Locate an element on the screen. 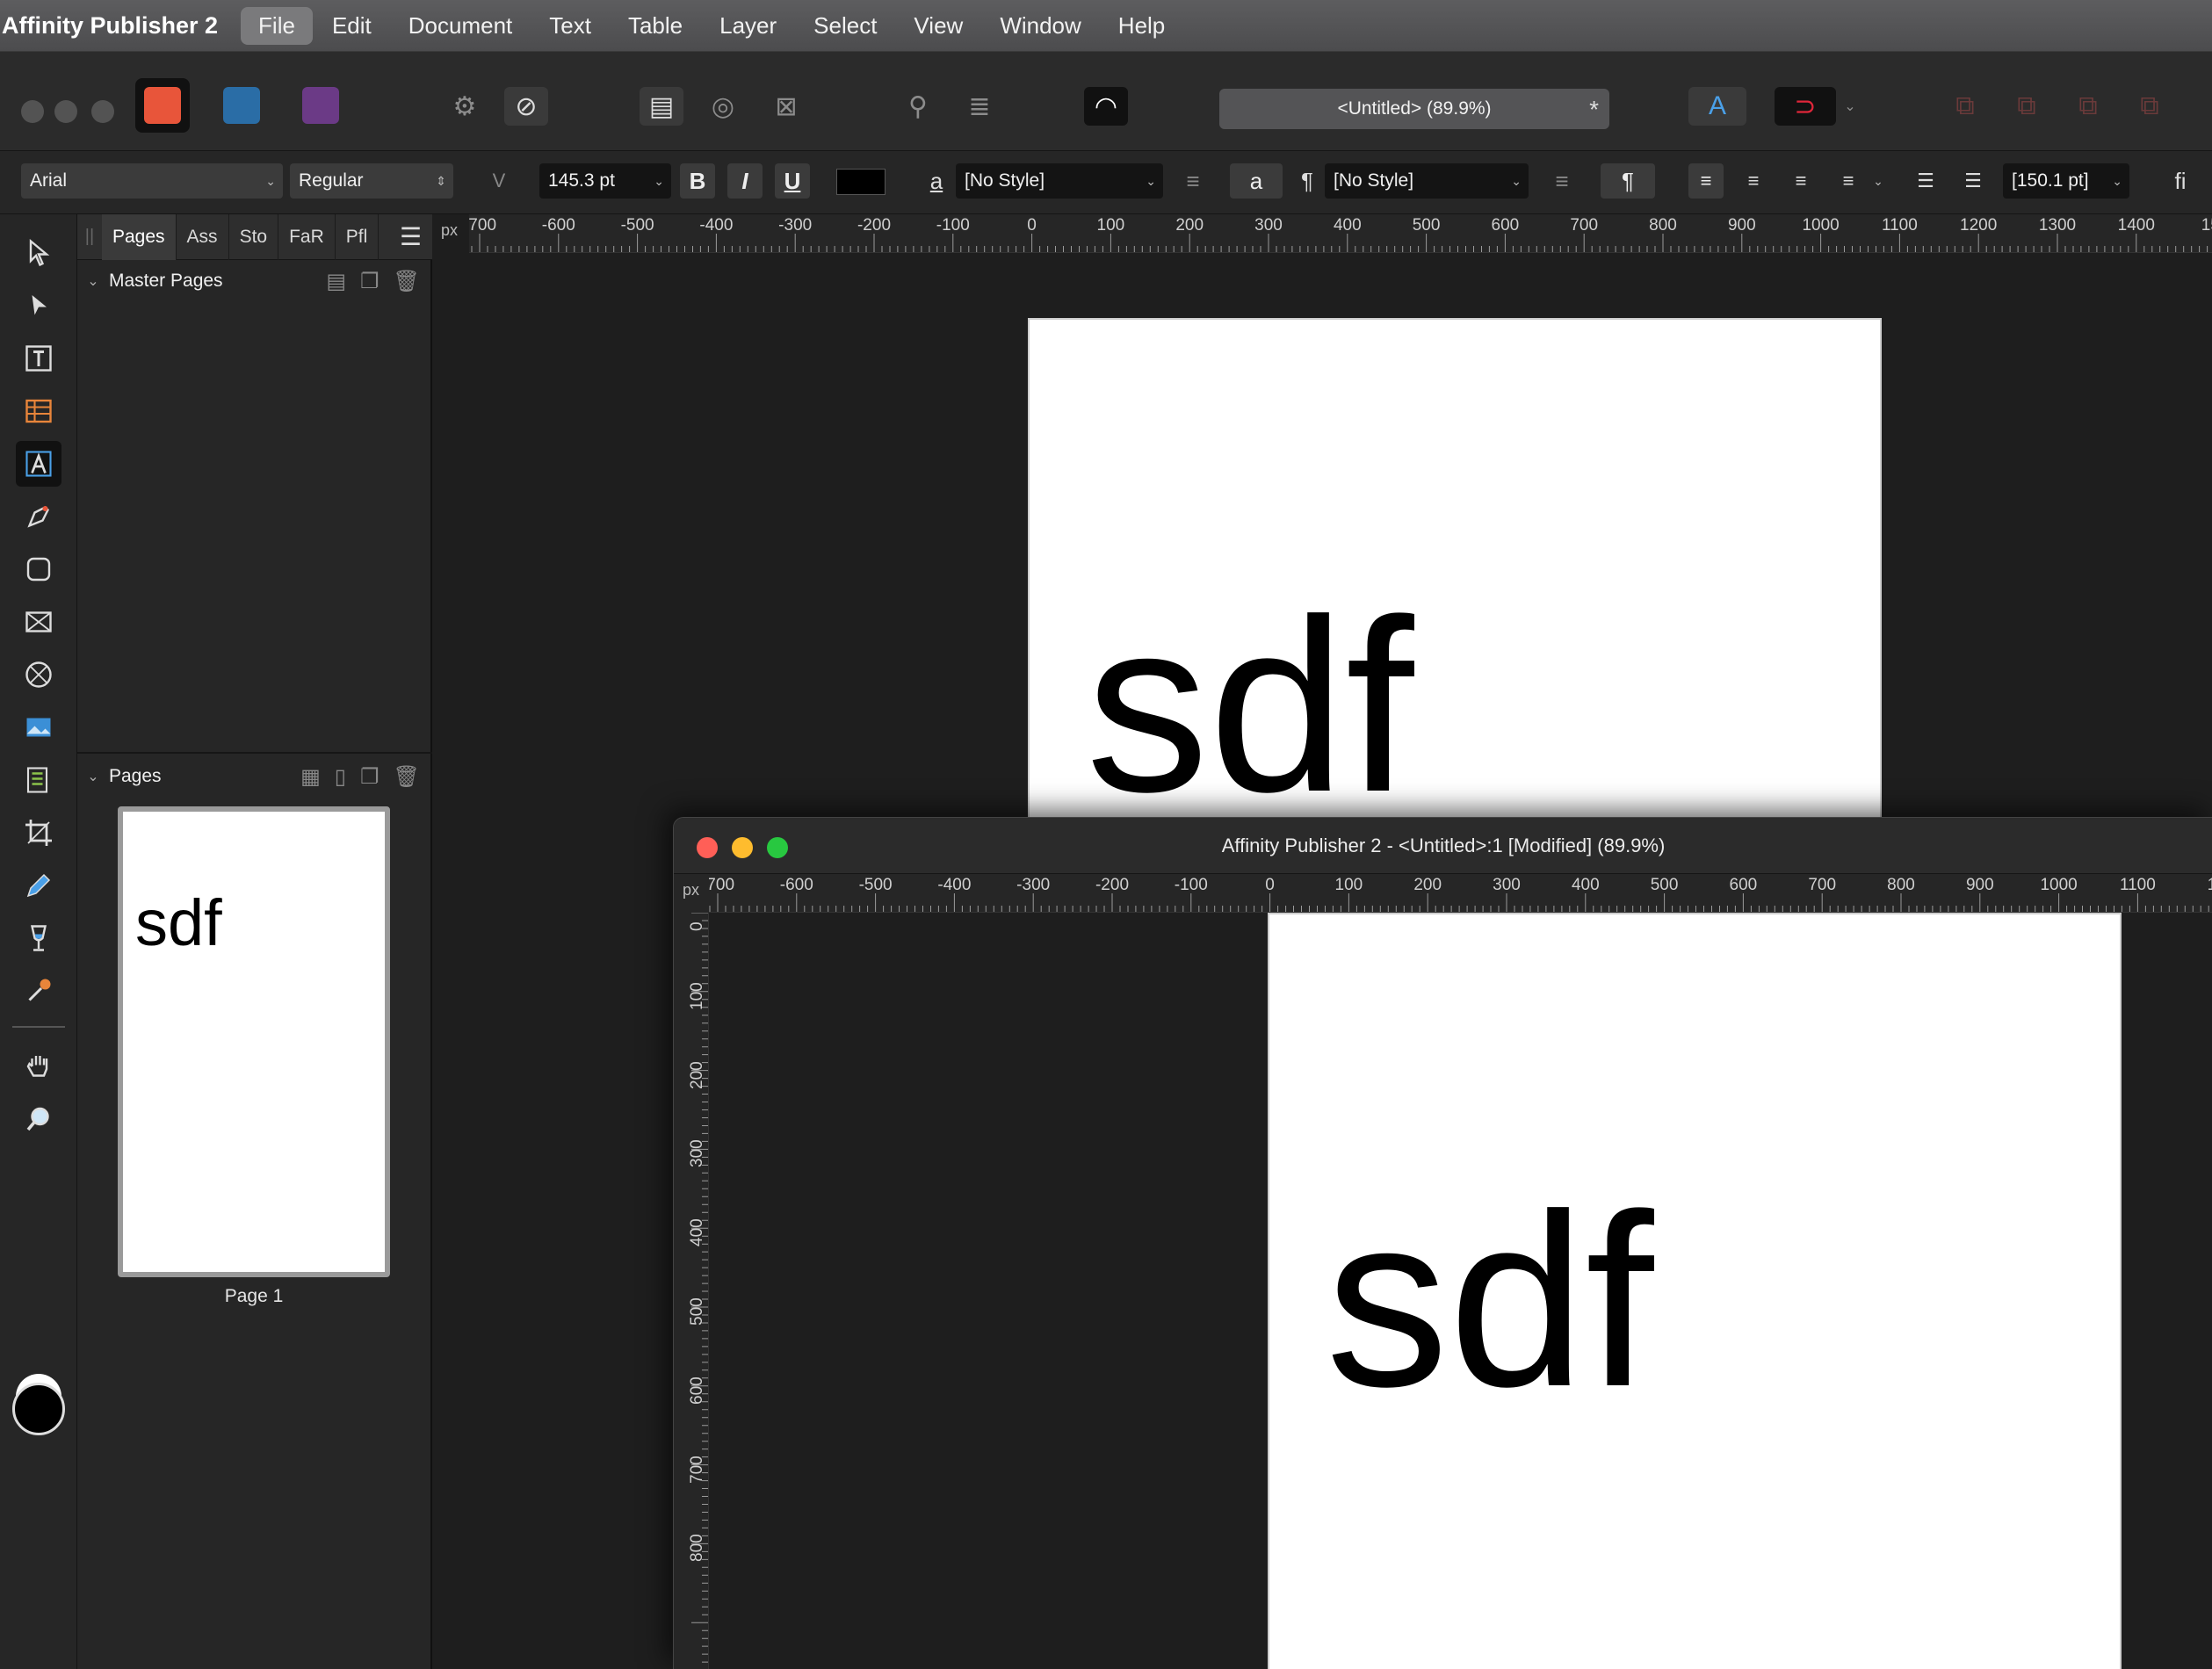  tab-find-replace: FaR is located at coordinates (307, 237).